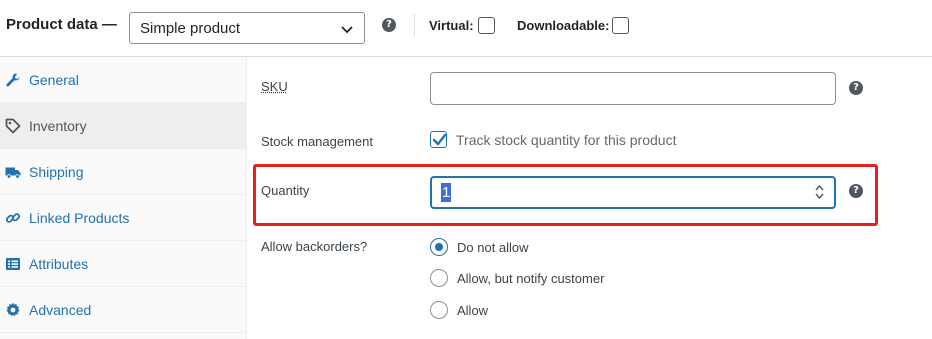 The height and width of the screenshot is (339, 932). I want to click on chevron-down-icon, so click(347, 29).